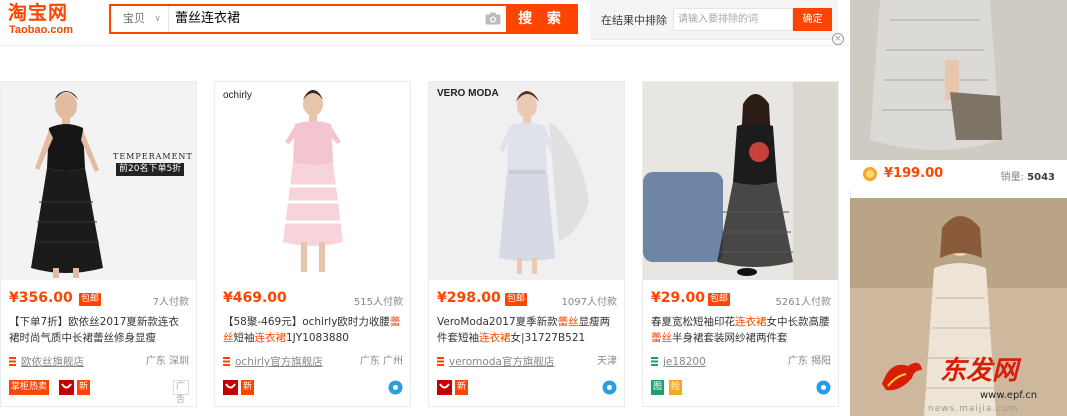  Describe the element at coordinates (1012, 177) in the screenshot. I see `ad-sales-label: 销量:` at that location.